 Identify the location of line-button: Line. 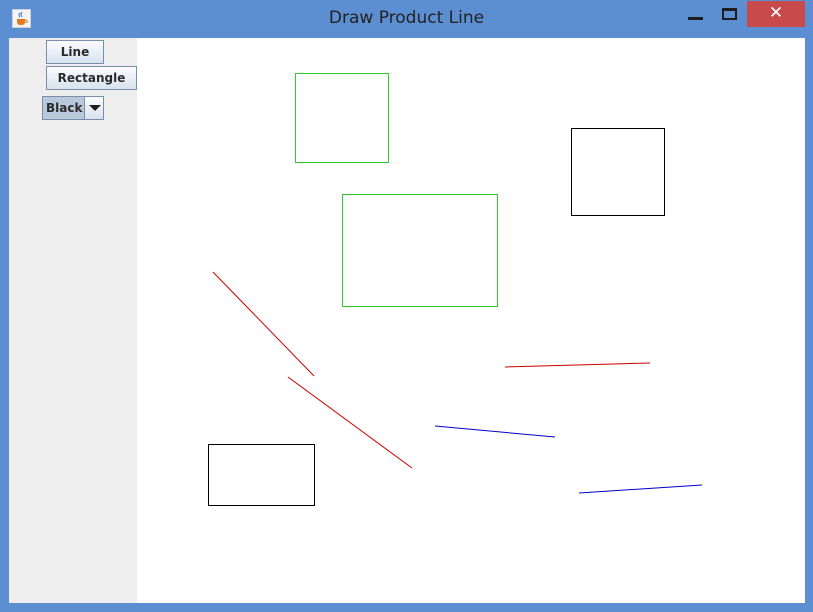
(75, 52).